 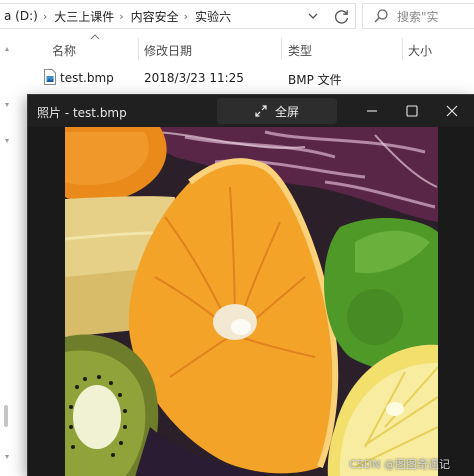 I want to click on maximize-icon, so click(x=412, y=111).